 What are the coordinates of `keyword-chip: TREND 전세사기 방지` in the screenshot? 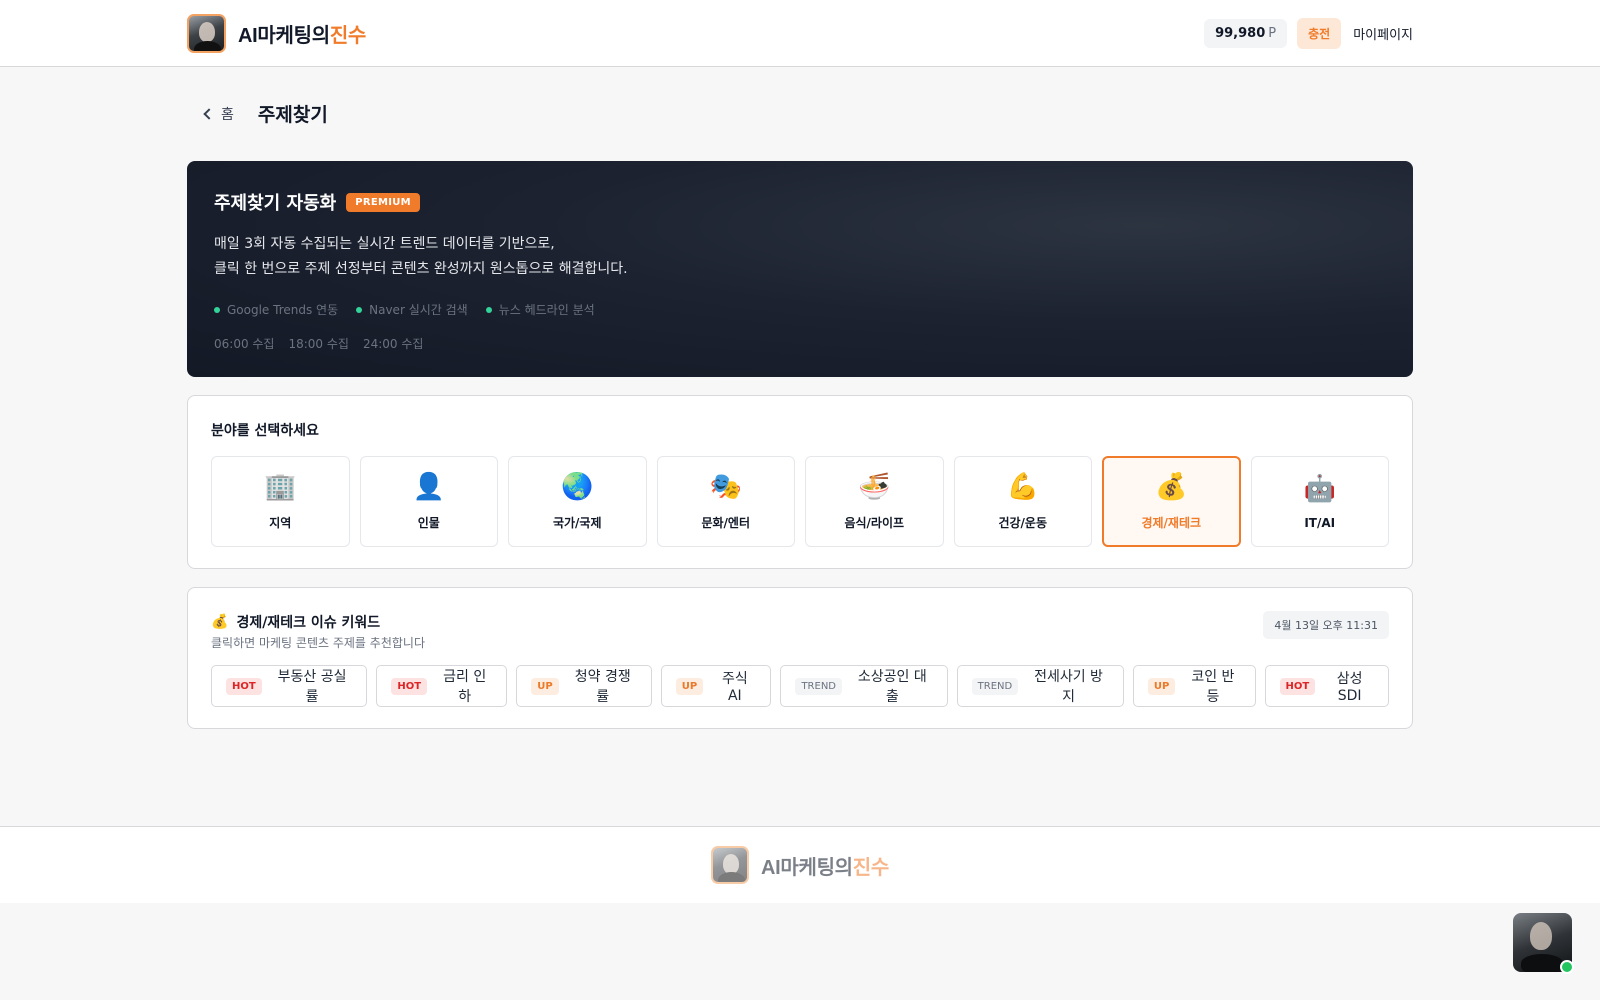 It's located at (1040, 686).